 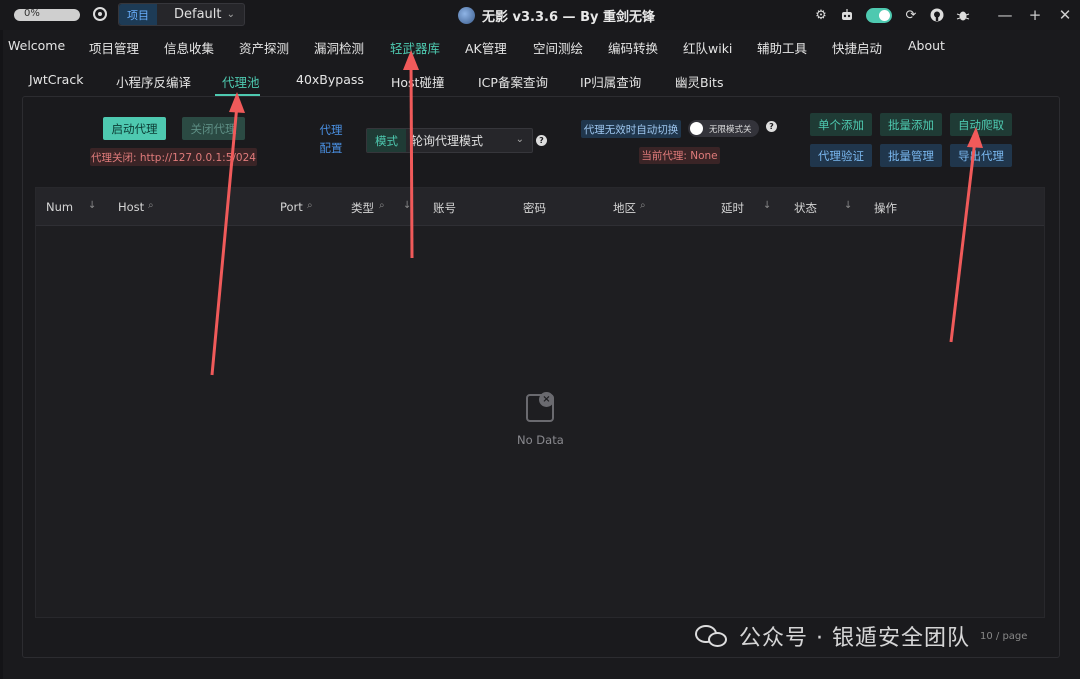 What do you see at coordinates (411, 154) in the screenshot?
I see `arrow-to-light-arsenal` at bounding box center [411, 154].